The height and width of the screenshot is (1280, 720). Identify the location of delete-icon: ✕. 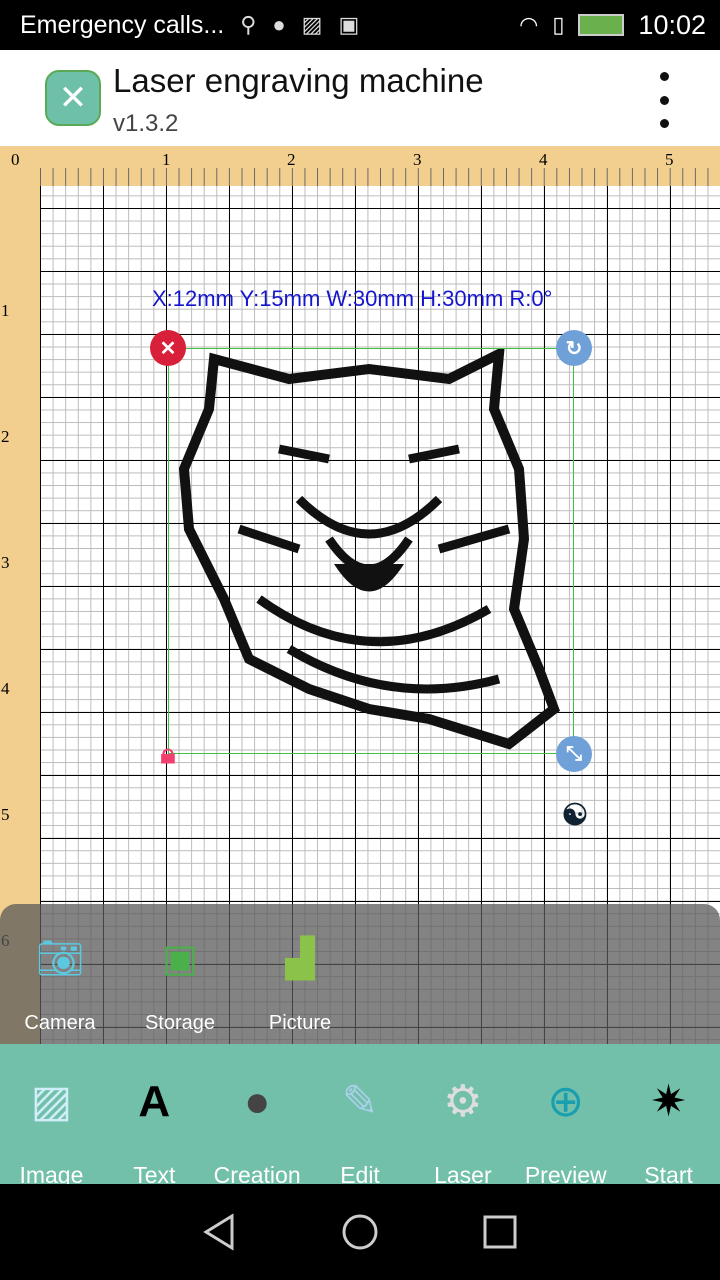
(168, 348).